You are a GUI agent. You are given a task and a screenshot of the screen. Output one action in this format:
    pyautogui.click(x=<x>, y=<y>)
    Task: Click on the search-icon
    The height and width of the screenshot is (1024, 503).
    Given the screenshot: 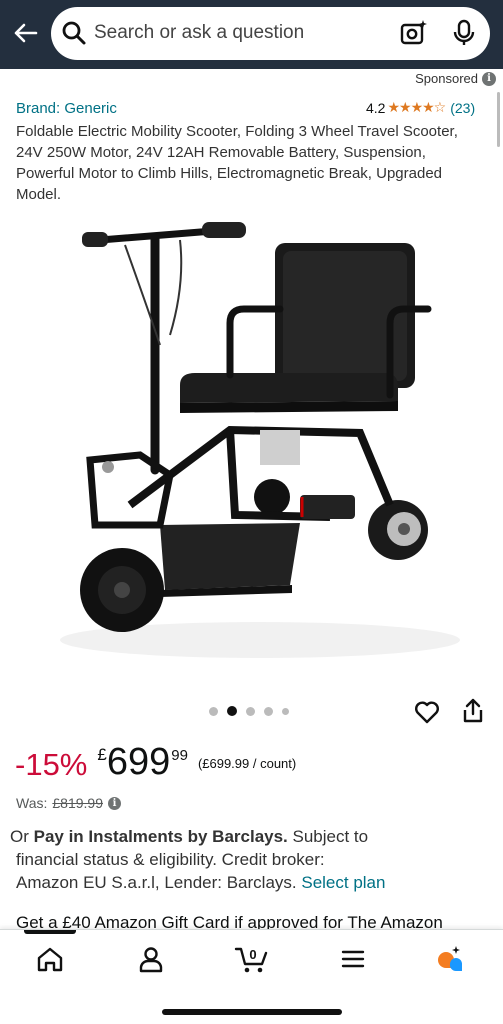 What is the action you would take?
    pyautogui.click(x=74, y=33)
    